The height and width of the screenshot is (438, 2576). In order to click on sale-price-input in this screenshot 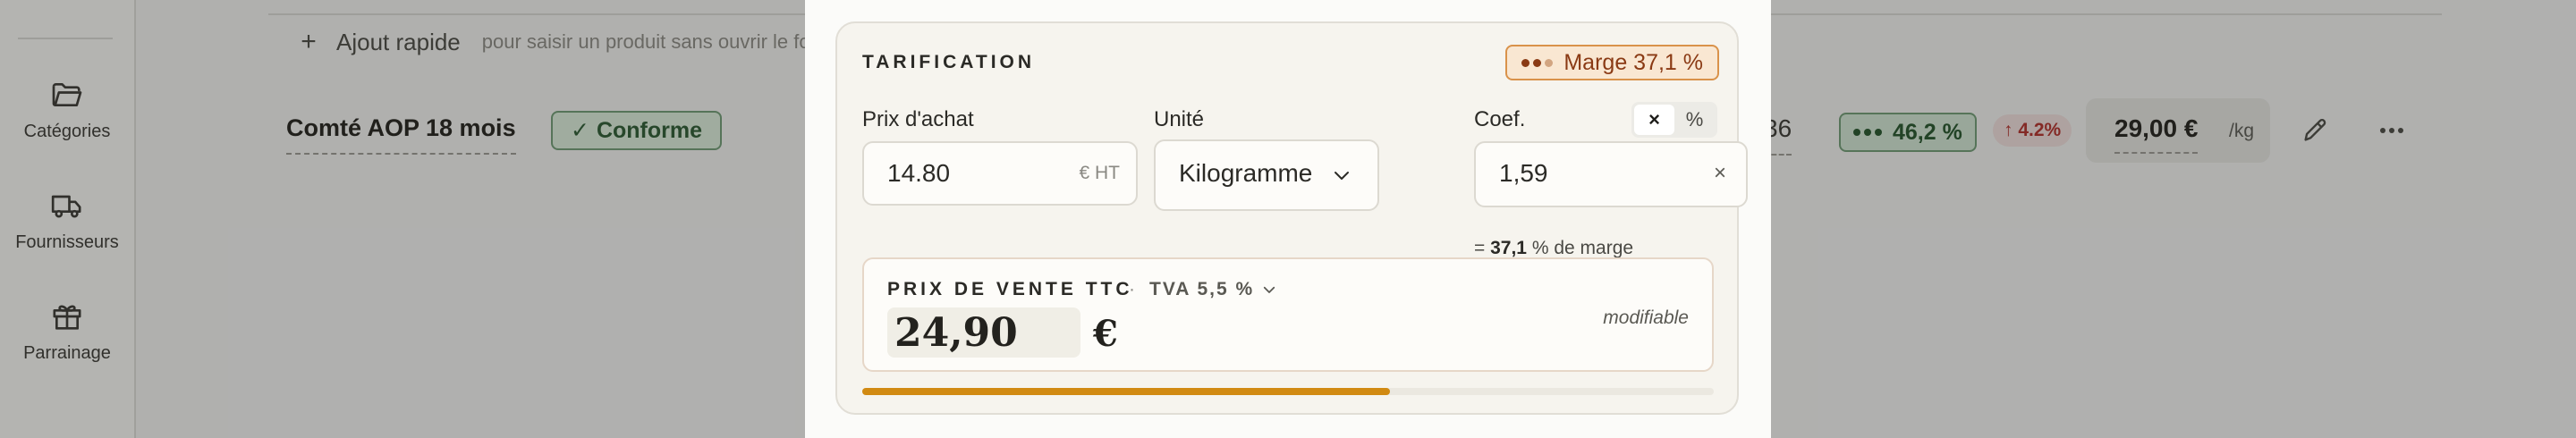, I will do `click(983, 332)`.